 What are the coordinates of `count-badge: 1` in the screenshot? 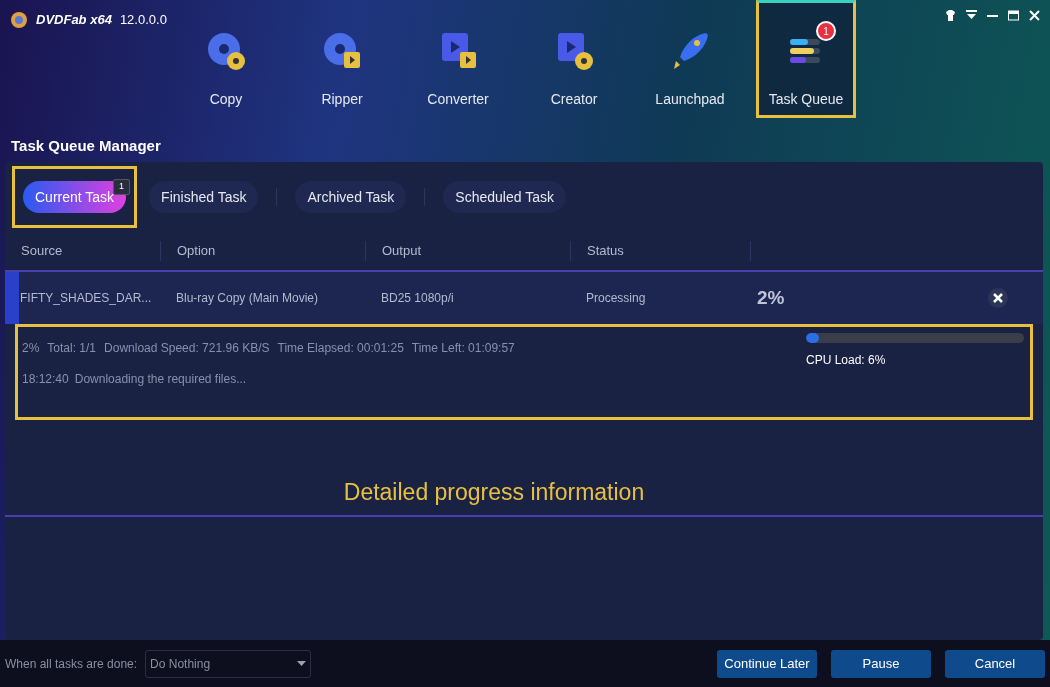 It's located at (122, 187).